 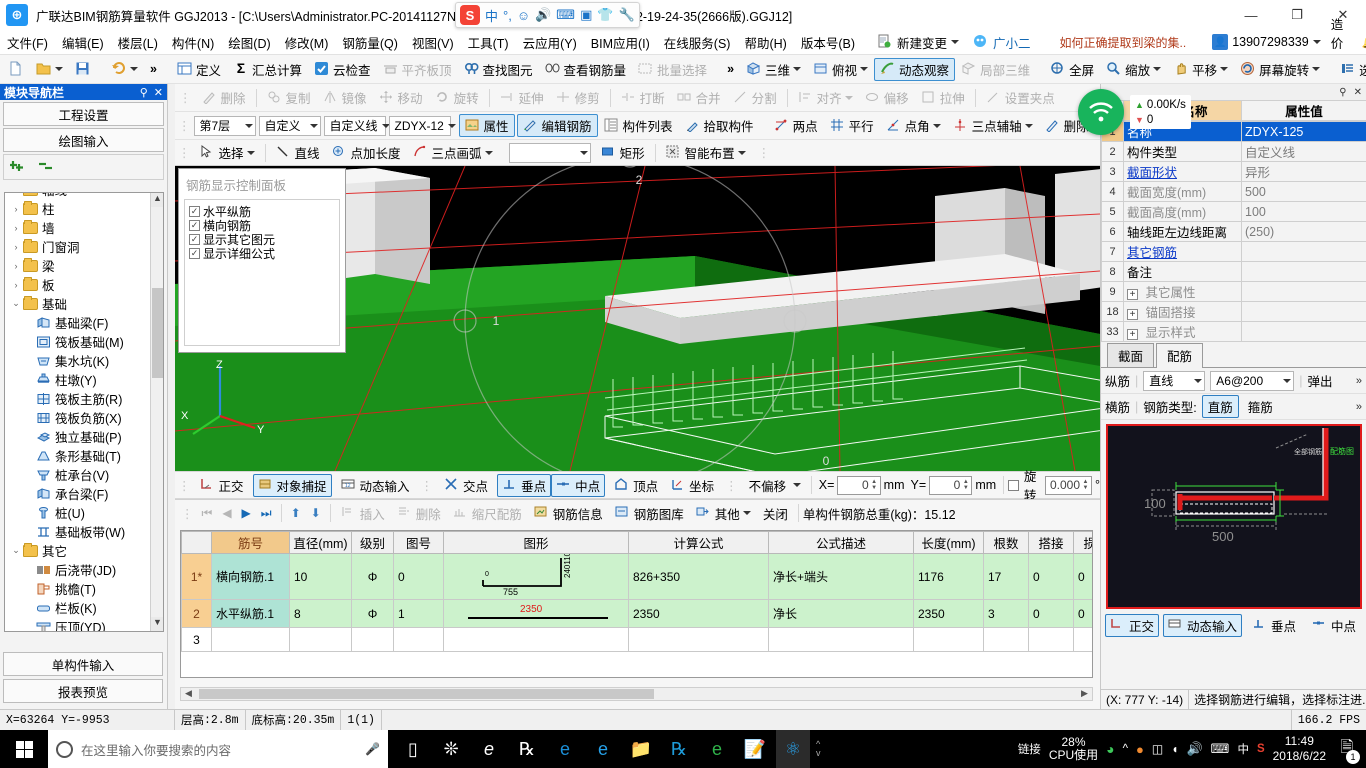 What do you see at coordinates (15, 69) in the screenshot?
I see `new-file-button` at bounding box center [15, 69].